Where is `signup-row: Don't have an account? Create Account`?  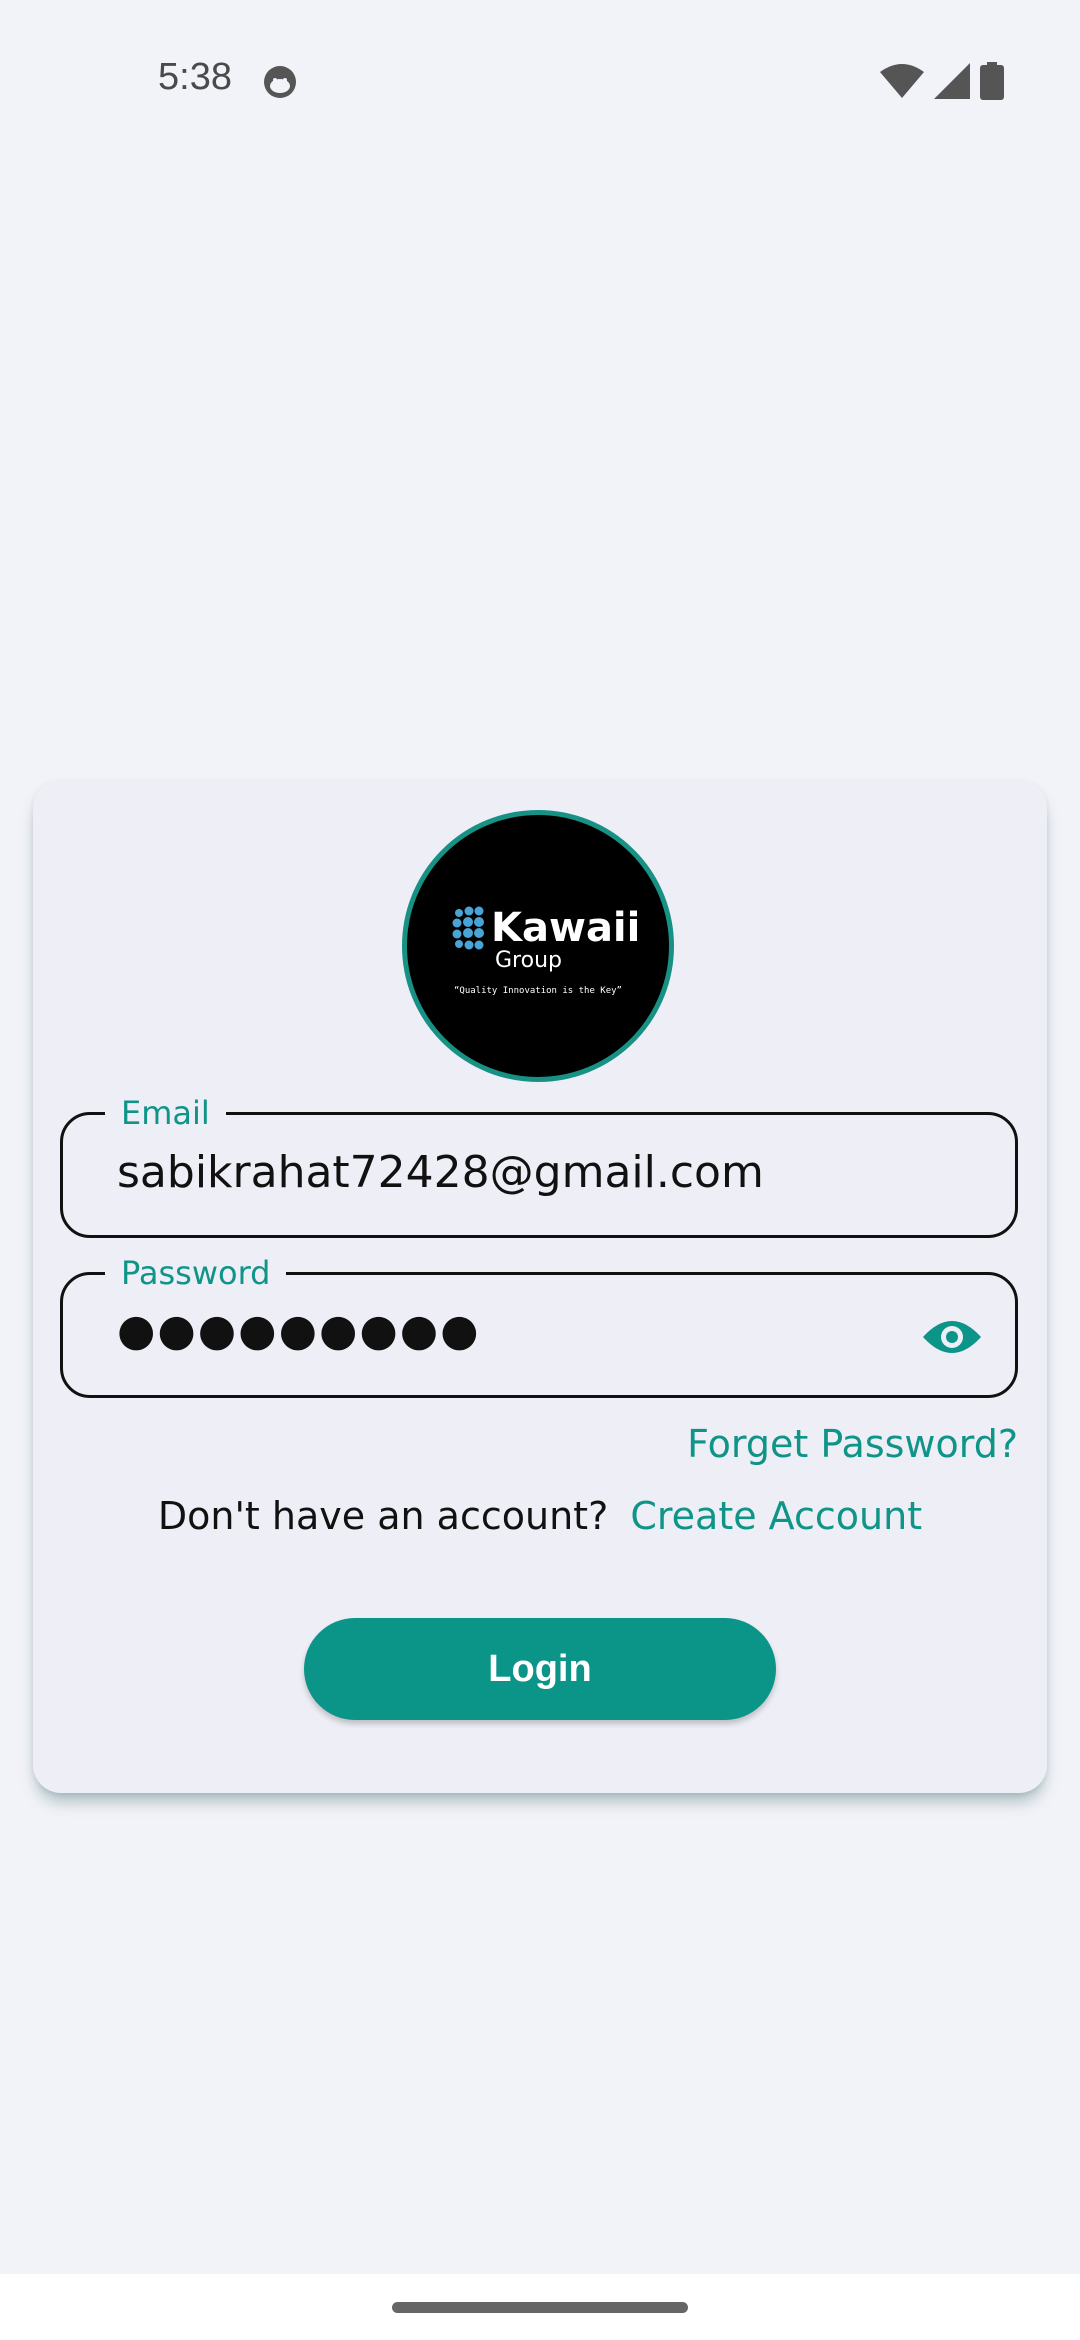 signup-row: Don't have an account? Create Account is located at coordinates (540, 1516).